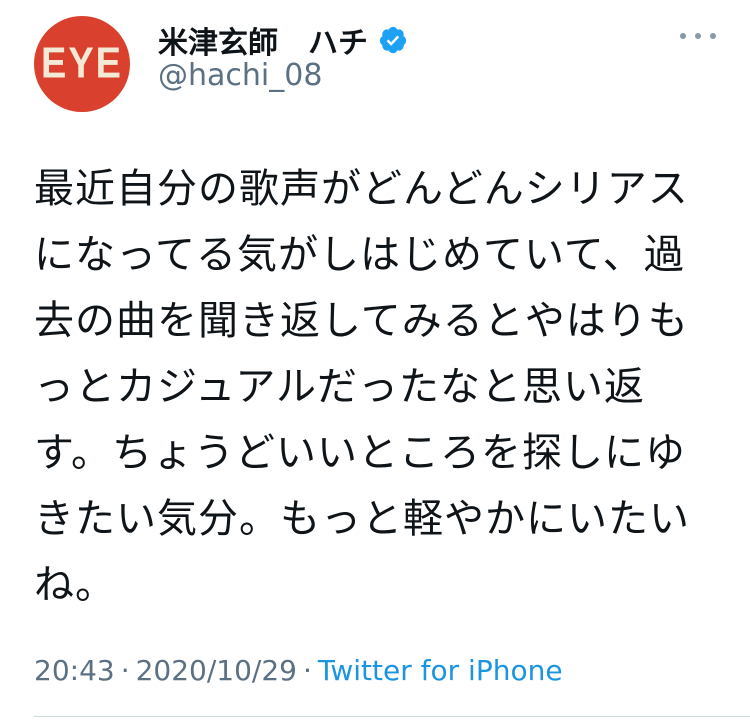 Image resolution: width=750 pixels, height=725 pixels. Describe the element at coordinates (298, 670) in the screenshot. I see `tweet-meta: 20:43 · 2020/10/29 · Twitter for iPhone` at that location.